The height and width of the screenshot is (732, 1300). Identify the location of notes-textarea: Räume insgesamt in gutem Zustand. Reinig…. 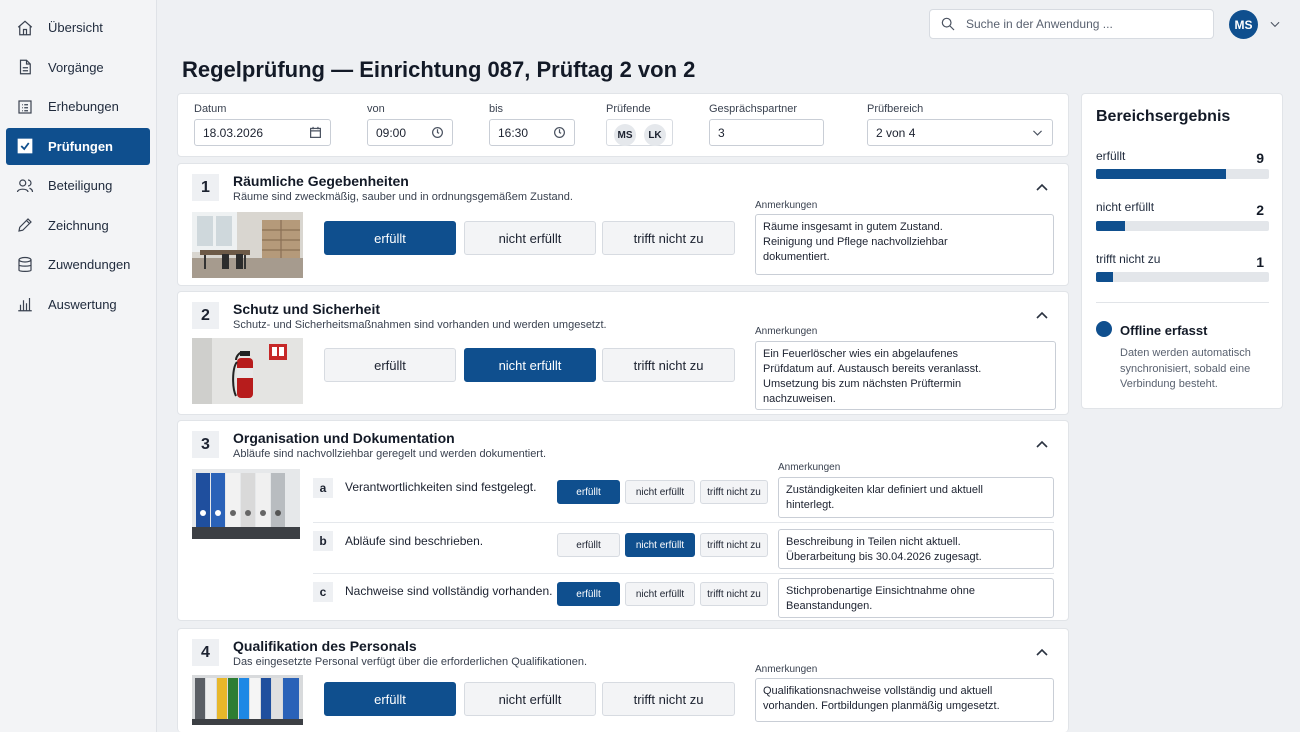
(904, 244).